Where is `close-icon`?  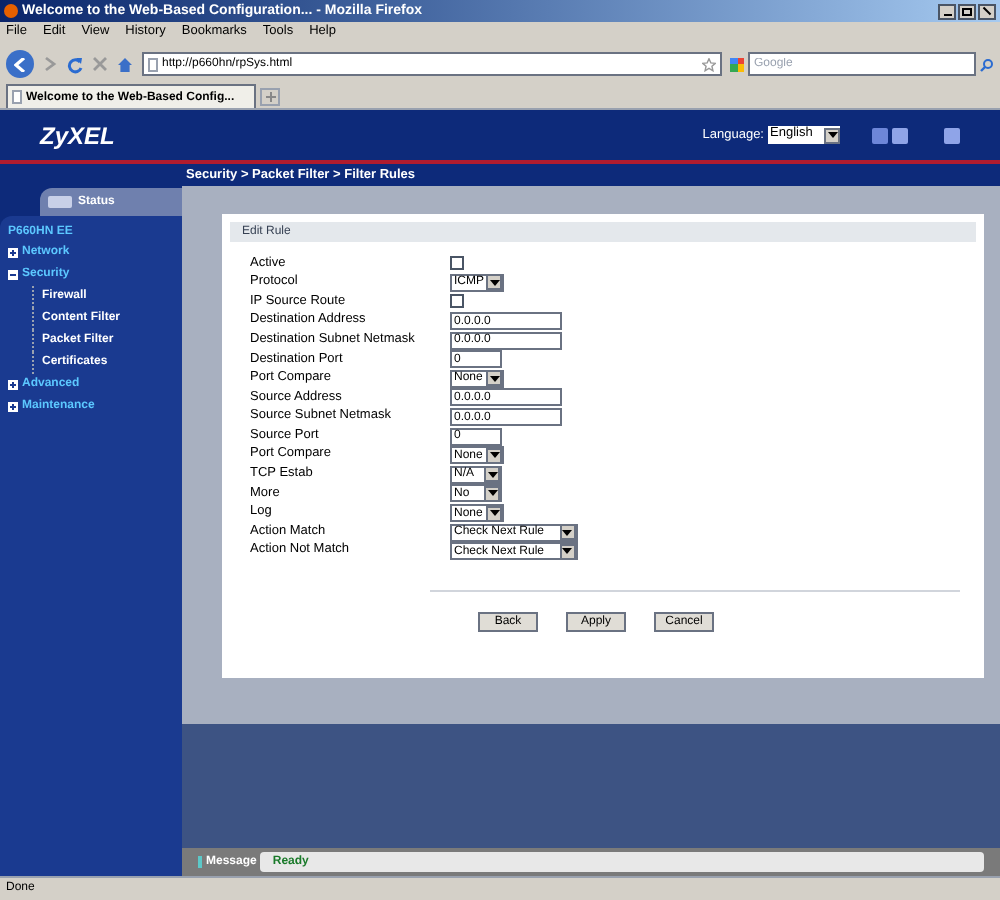 close-icon is located at coordinates (987, 11).